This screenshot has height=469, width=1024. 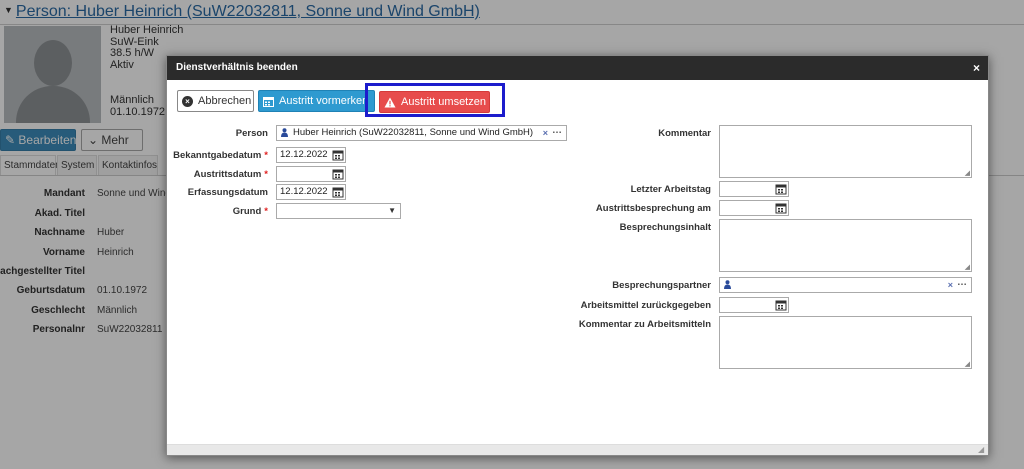 What do you see at coordinates (215, 101) in the screenshot?
I see `cancel-button: × Abbrechen` at bounding box center [215, 101].